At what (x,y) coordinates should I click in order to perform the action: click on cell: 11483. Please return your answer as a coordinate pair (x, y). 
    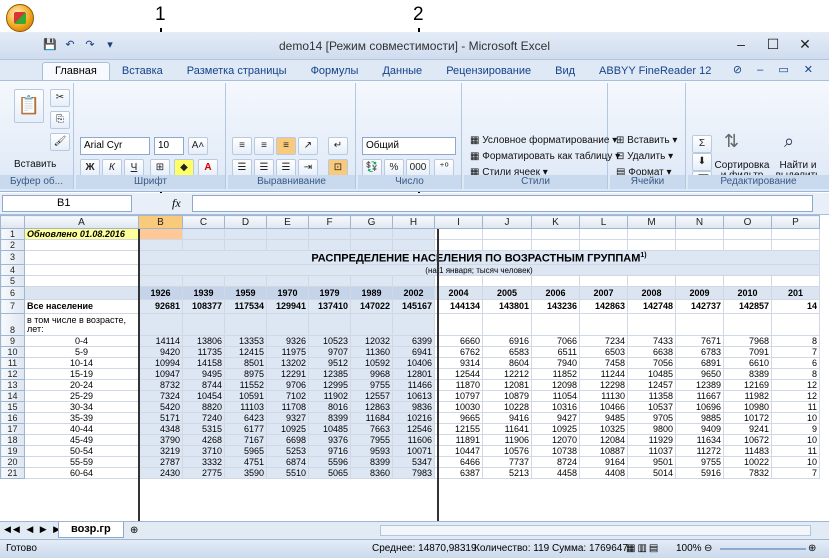
    Looking at the image, I should click on (747, 451).